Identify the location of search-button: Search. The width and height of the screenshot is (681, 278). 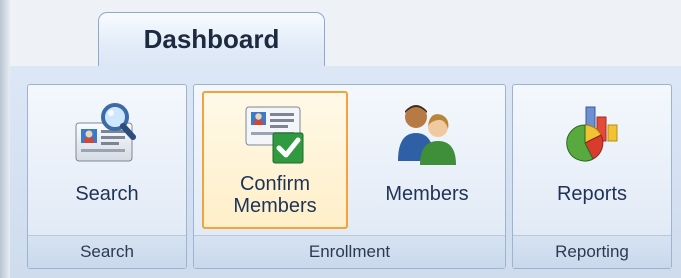
(107, 160).